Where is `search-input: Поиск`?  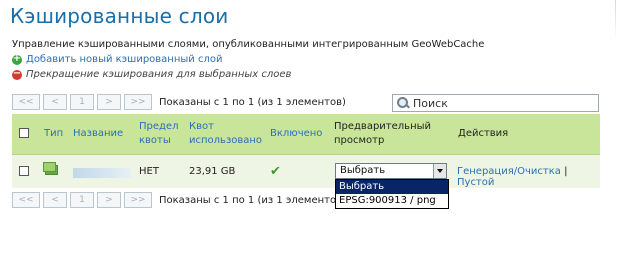
search-input: Поиск is located at coordinates (495, 103).